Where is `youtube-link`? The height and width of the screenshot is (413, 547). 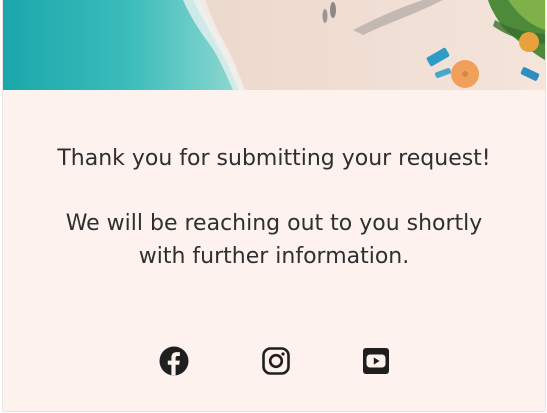
youtube-link is located at coordinates (376, 361).